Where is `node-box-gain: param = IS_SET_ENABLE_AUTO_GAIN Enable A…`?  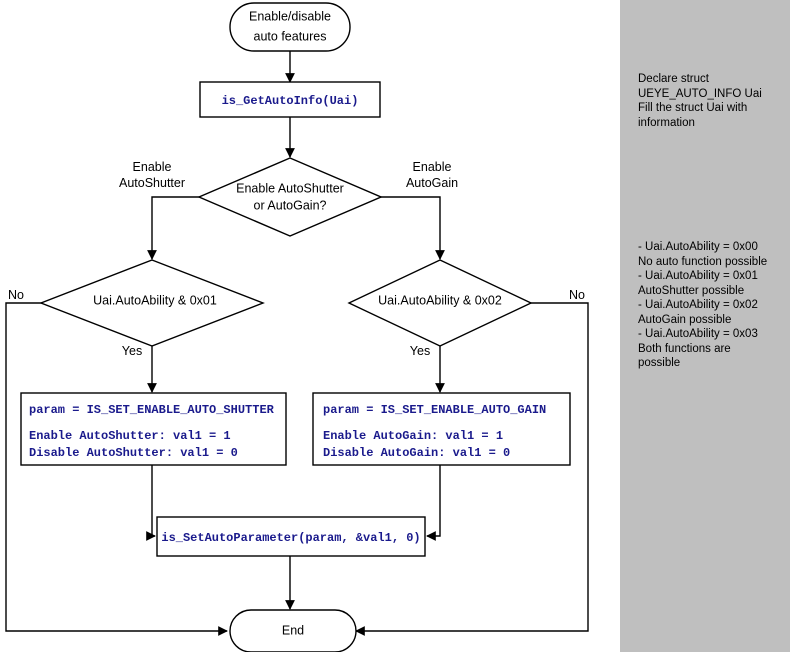
node-box-gain: param = IS_SET_ENABLE_AUTO_GAIN Enable A… is located at coordinates (441, 429).